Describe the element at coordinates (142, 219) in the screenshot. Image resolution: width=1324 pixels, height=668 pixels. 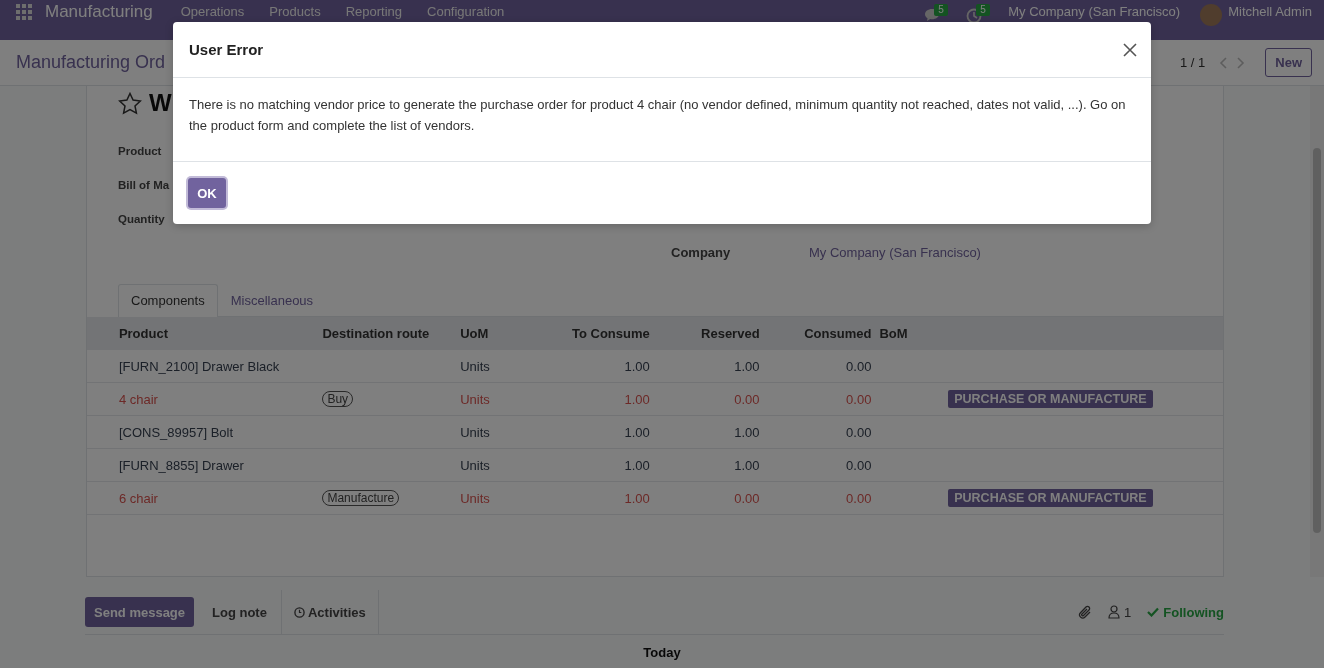
I see `field-label: Quantity` at that location.